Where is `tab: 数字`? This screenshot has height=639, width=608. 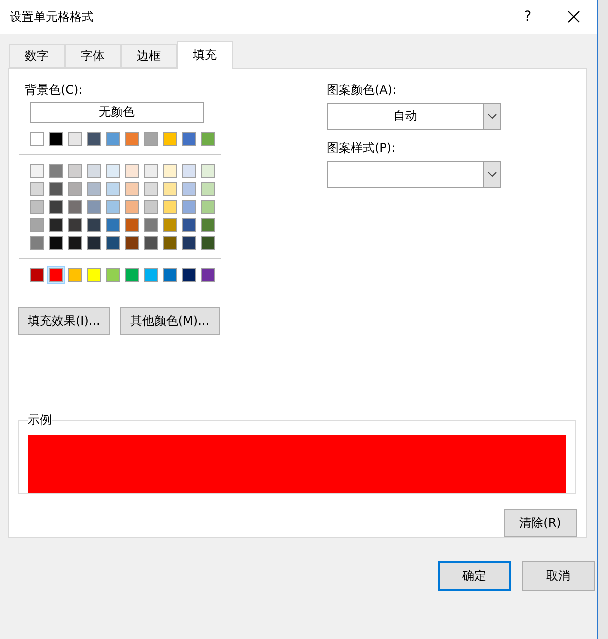
tab: 数字 is located at coordinates (37, 56).